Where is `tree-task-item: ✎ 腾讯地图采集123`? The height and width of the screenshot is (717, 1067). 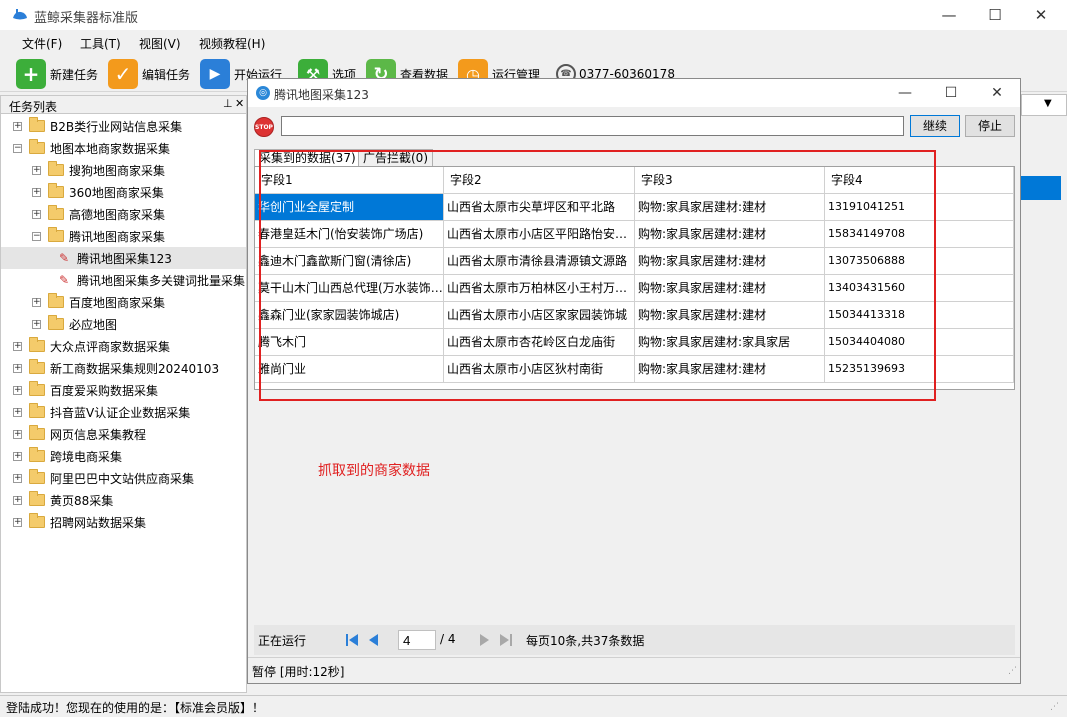 tree-task-item: ✎ 腾讯地图采集123 is located at coordinates (123, 258).